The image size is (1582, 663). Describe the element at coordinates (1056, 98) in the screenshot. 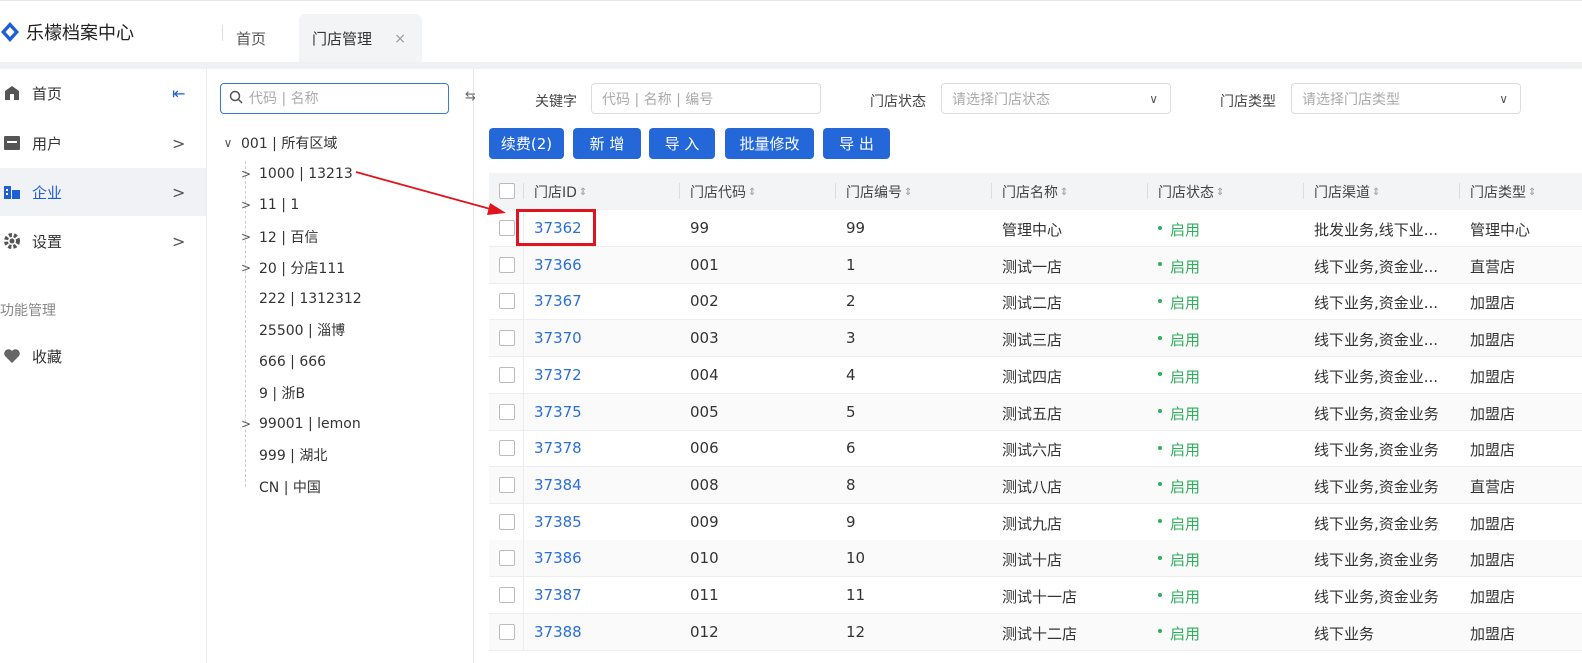

I see `store-status-select: 请选择门店状态 ∨` at that location.